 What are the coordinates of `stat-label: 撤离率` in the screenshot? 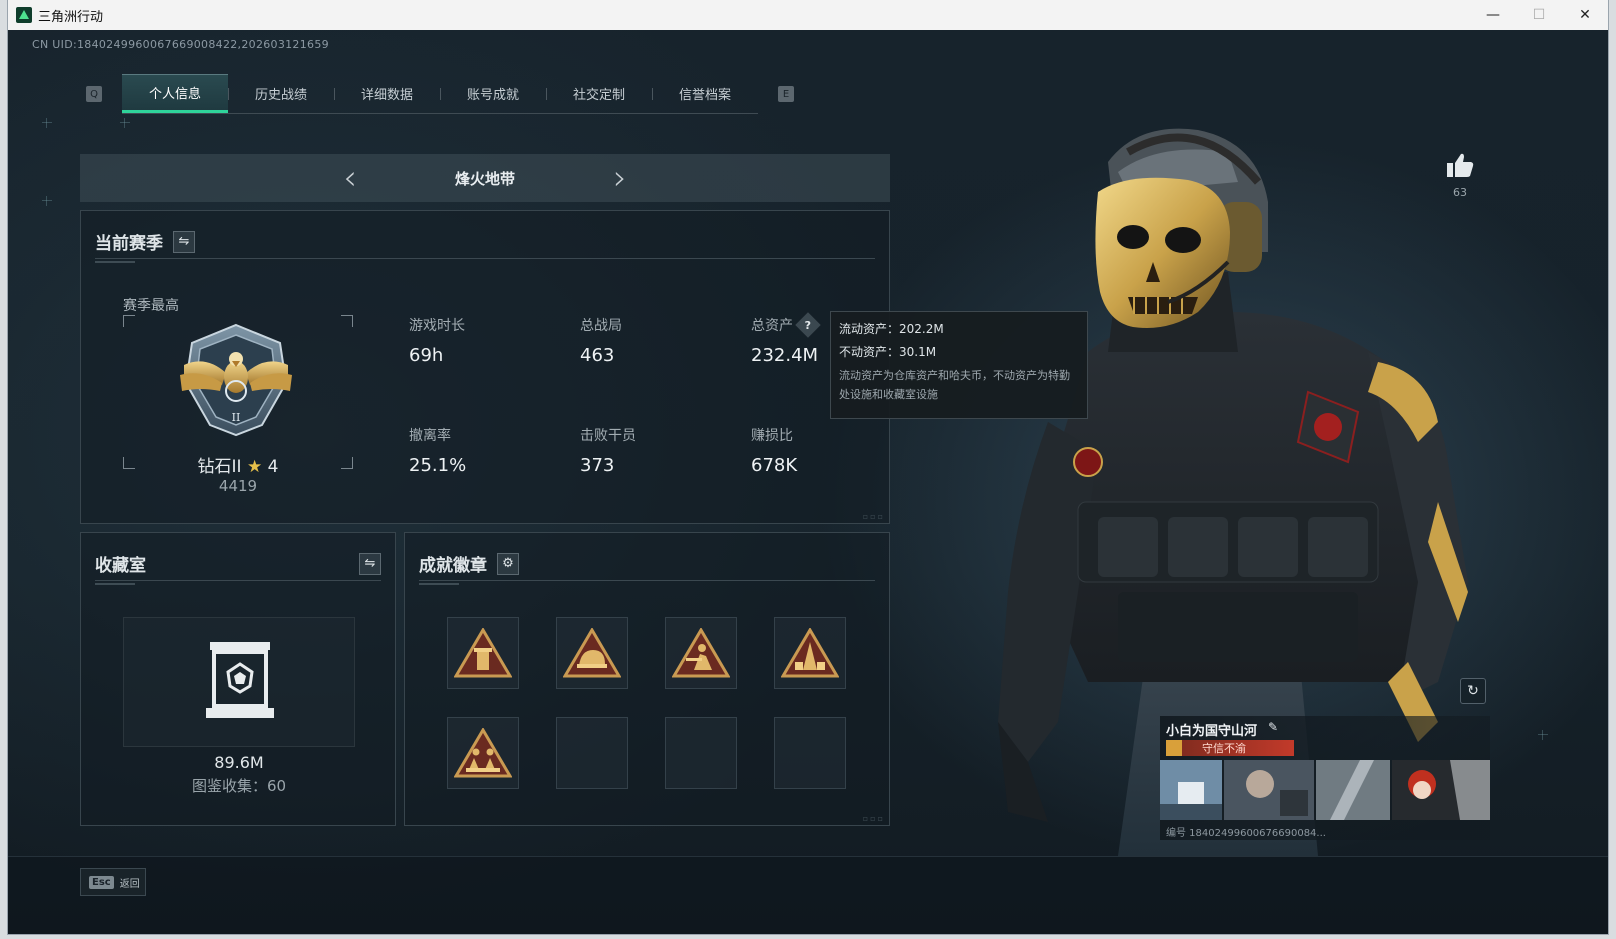 It's located at (430, 436).